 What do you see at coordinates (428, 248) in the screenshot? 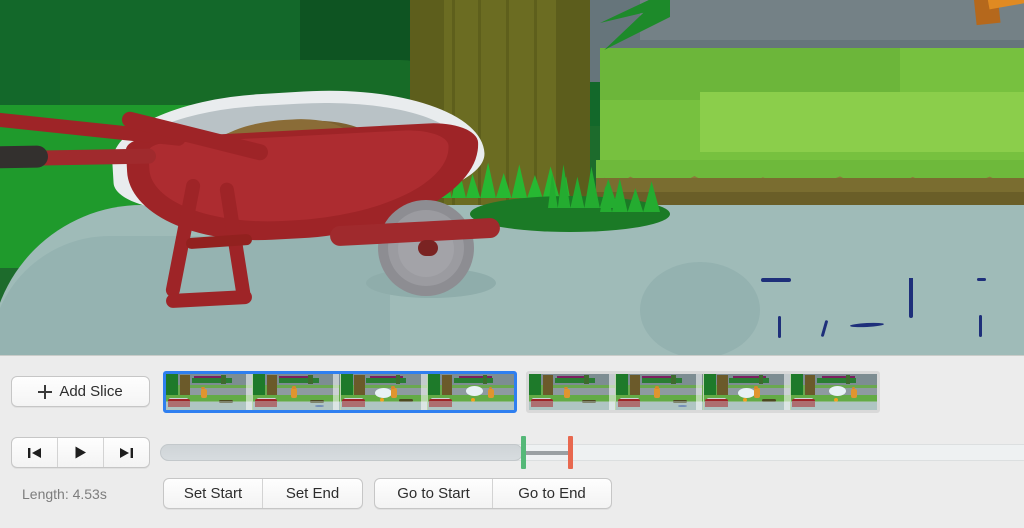
I see `wheelbarrow-hub` at bounding box center [428, 248].